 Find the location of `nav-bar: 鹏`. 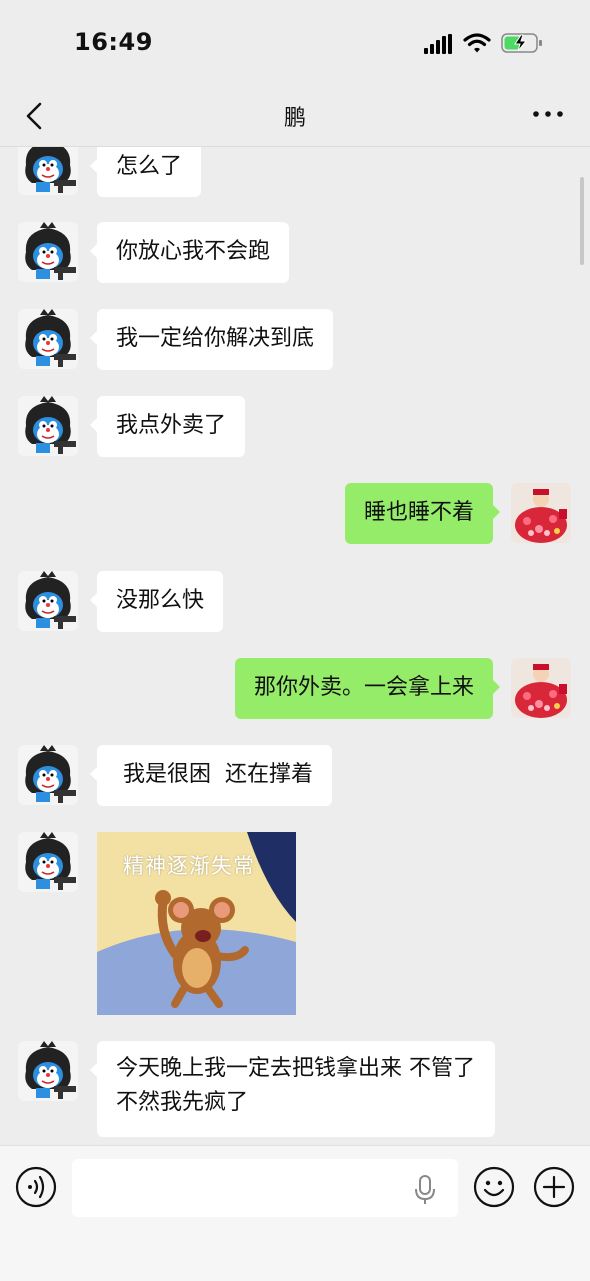

nav-bar: 鹏 is located at coordinates (295, 117).